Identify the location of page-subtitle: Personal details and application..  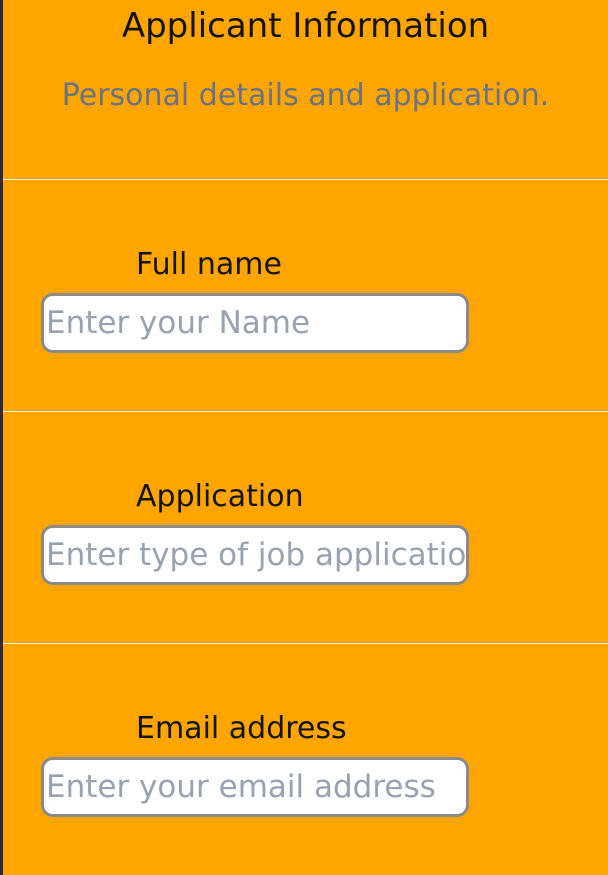
(305, 95).